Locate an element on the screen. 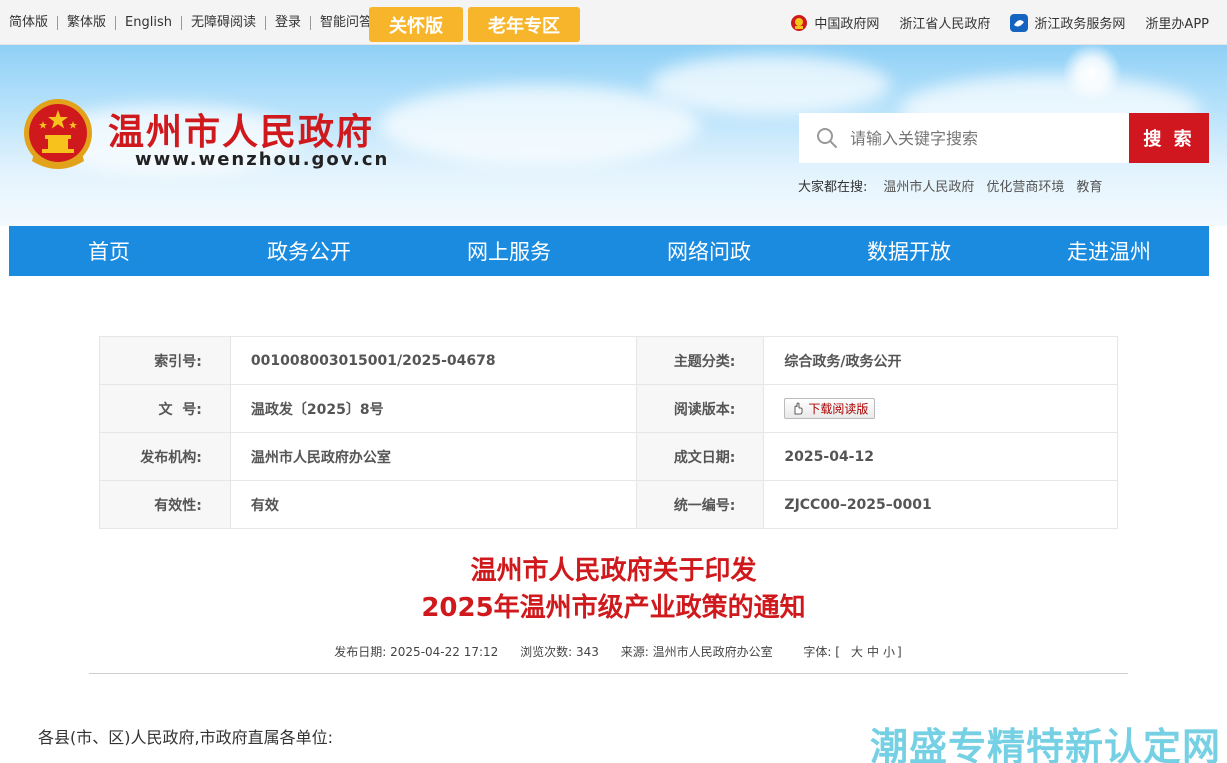 The height and width of the screenshot is (763, 1227). search-icon is located at coordinates (827, 138).